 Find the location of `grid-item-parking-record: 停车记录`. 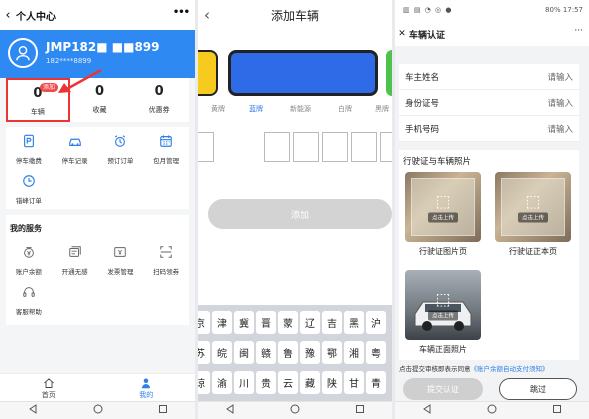

grid-item-parking-record: 停车记录 is located at coordinates (75, 147).